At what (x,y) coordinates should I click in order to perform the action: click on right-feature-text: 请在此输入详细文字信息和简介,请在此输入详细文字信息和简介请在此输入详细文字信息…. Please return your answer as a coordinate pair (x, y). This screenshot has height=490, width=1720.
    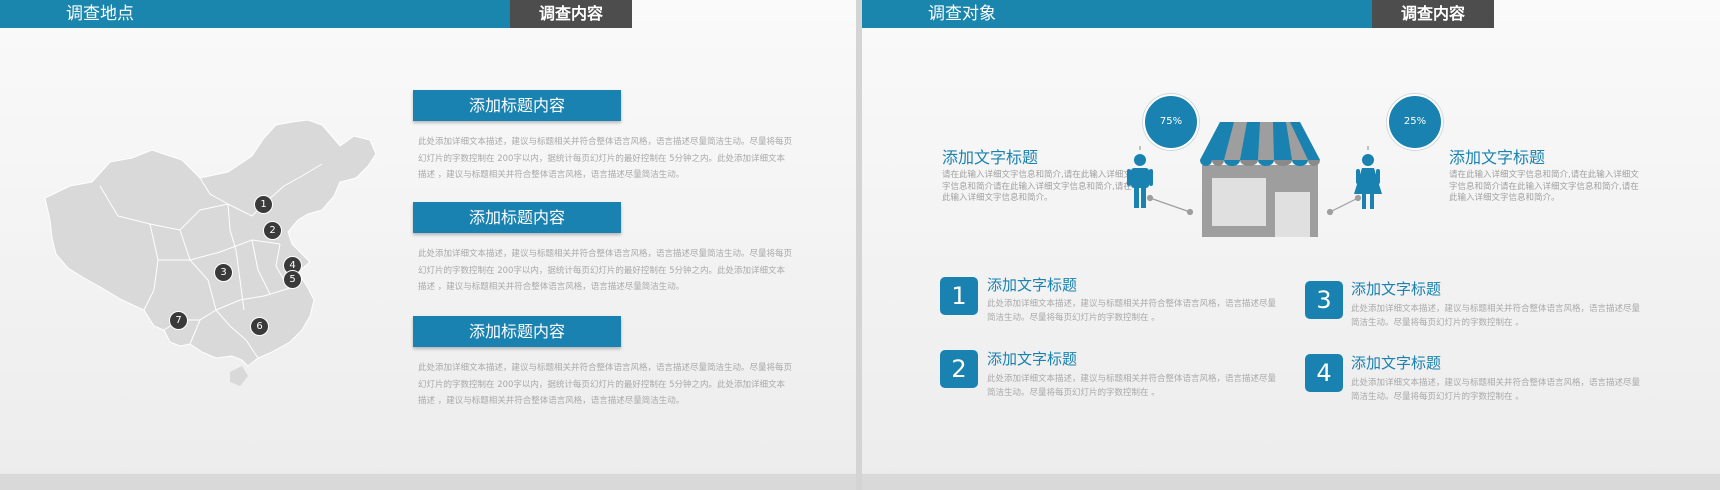
    Looking at the image, I should click on (1544, 186).